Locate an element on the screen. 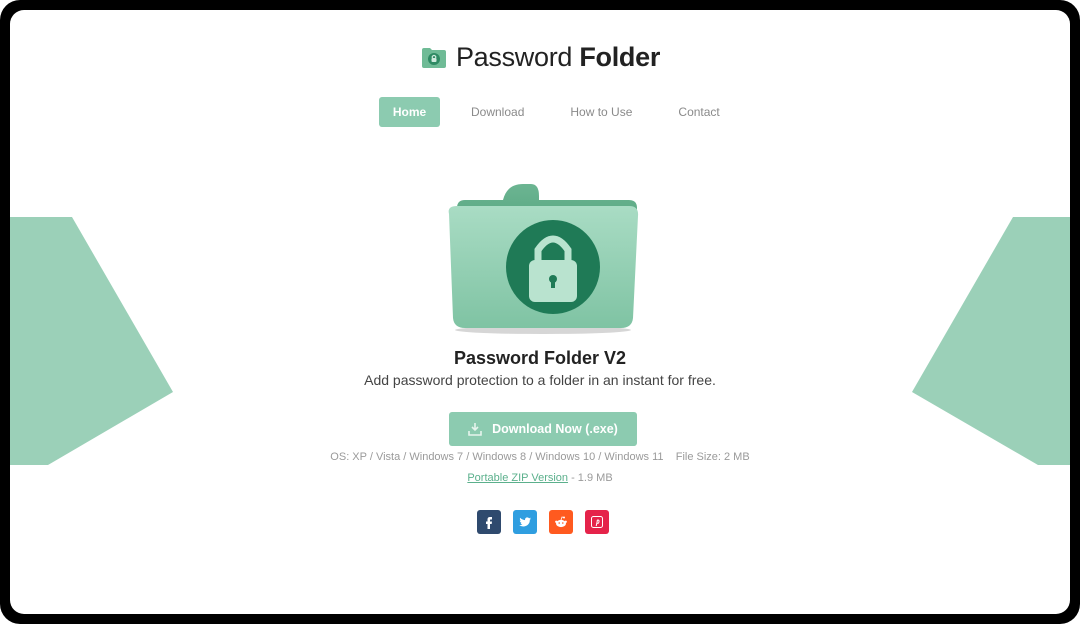 This screenshot has width=1080, height=624. hero-folder-lock-icon is located at coordinates (543, 260).